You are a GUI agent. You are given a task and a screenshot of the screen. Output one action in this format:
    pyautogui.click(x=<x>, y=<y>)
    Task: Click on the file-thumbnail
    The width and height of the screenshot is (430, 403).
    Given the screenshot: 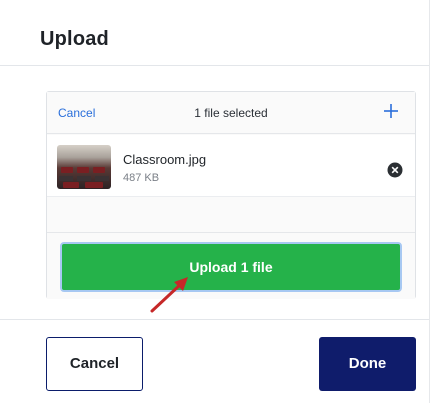 What is the action you would take?
    pyautogui.click(x=84, y=167)
    